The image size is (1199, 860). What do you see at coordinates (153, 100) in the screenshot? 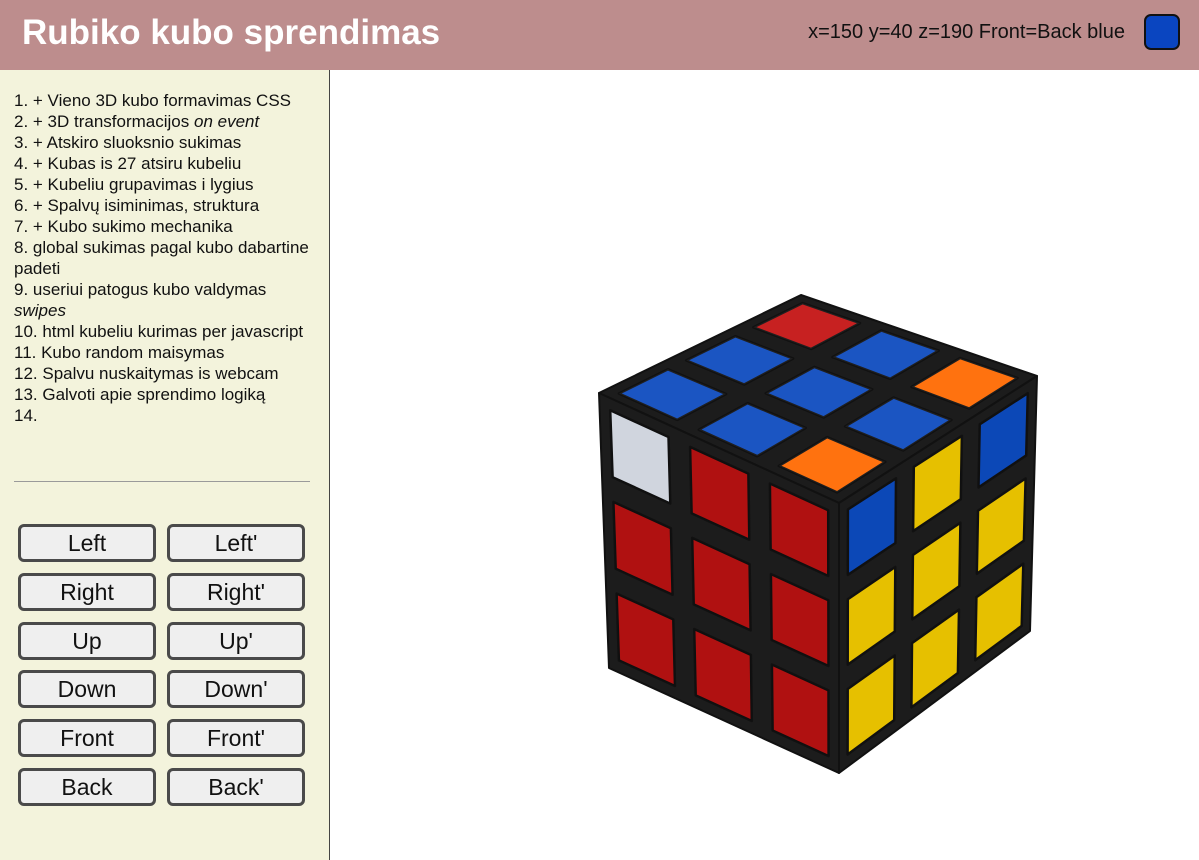
I see `todo-item: 1. + Vieno 3D kubo formavimas CSS` at bounding box center [153, 100].